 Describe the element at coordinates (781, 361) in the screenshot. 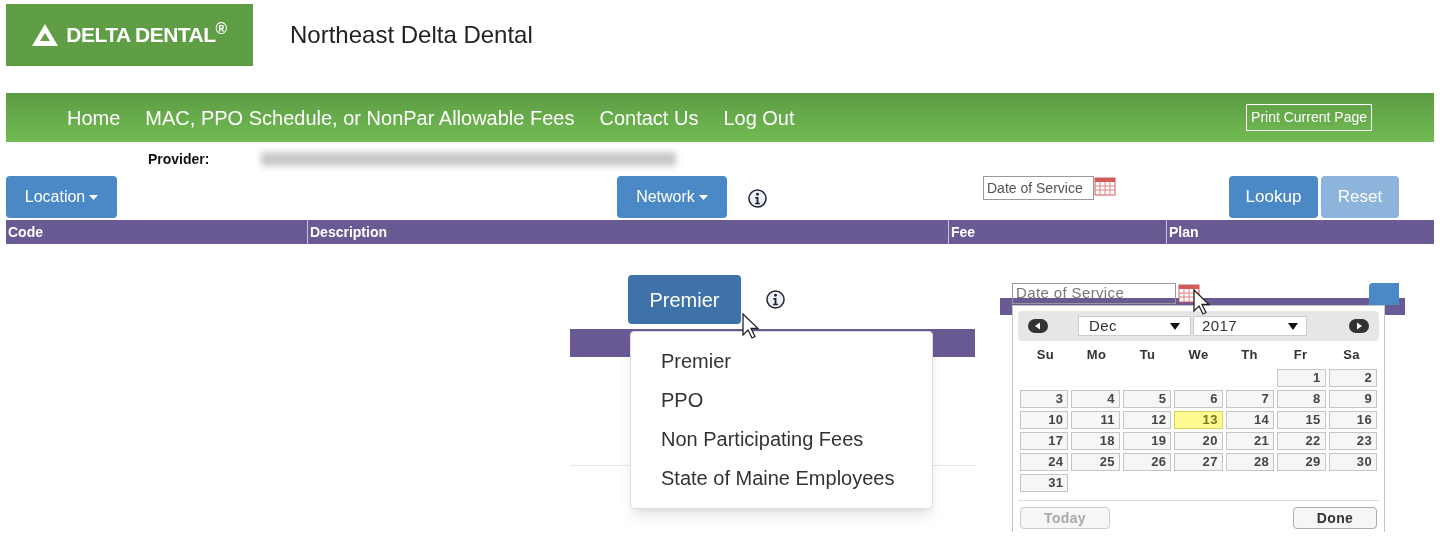

I see `menu-item: Premier` at that location.